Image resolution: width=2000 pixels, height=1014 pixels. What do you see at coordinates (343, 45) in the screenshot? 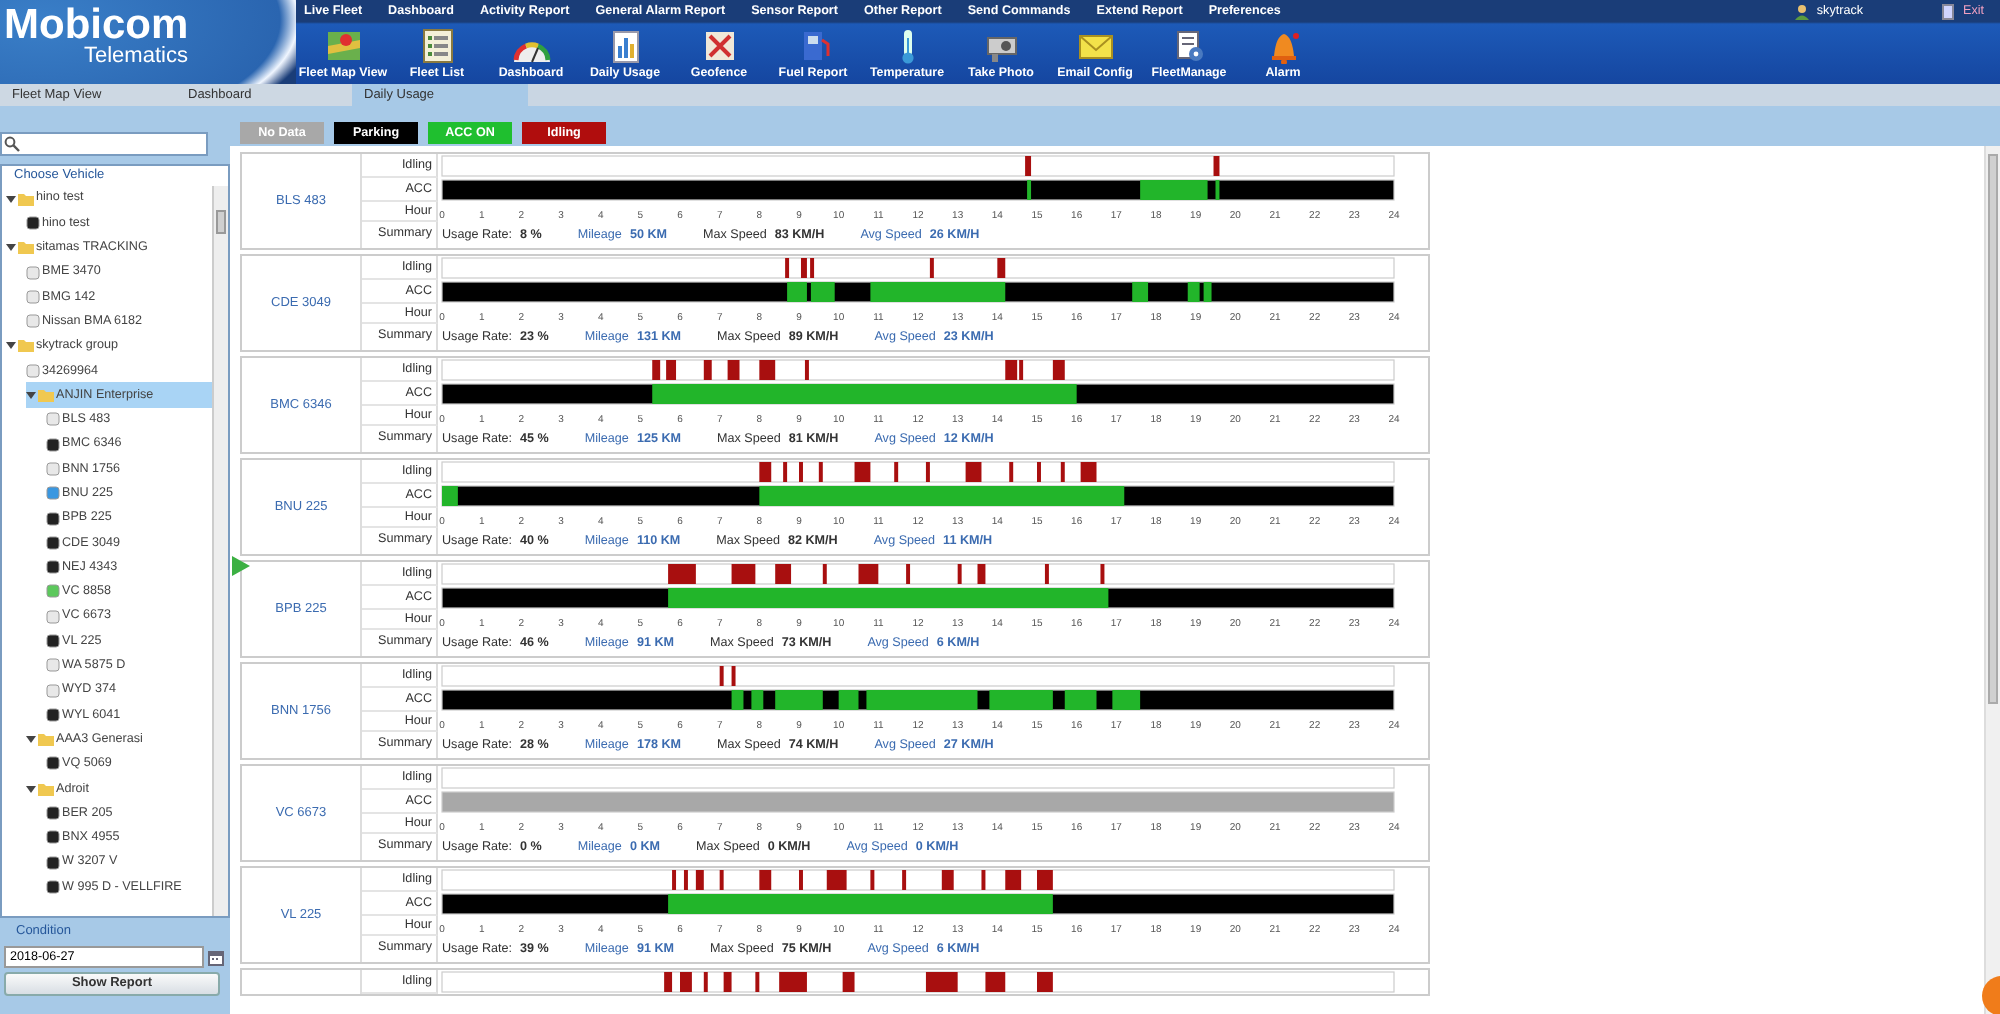
I see `map-icon` at bounding box center [343, 45].